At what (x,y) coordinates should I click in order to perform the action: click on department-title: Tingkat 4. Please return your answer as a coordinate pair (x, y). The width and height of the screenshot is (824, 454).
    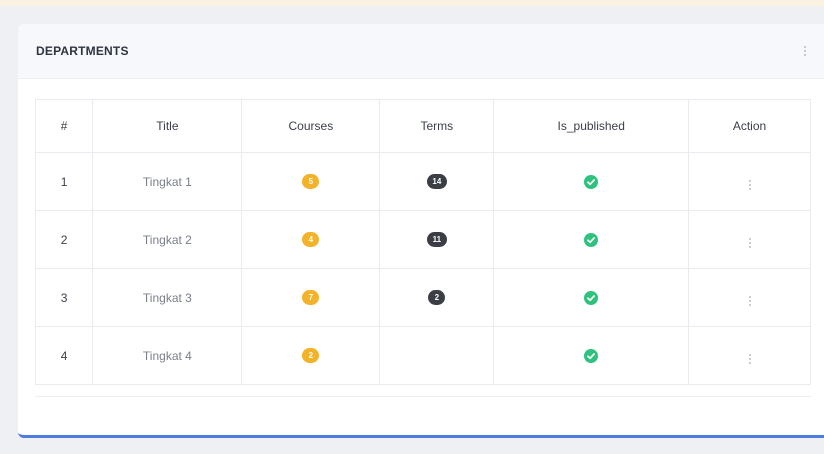
    Looking at the image, I should click on (167, 355).